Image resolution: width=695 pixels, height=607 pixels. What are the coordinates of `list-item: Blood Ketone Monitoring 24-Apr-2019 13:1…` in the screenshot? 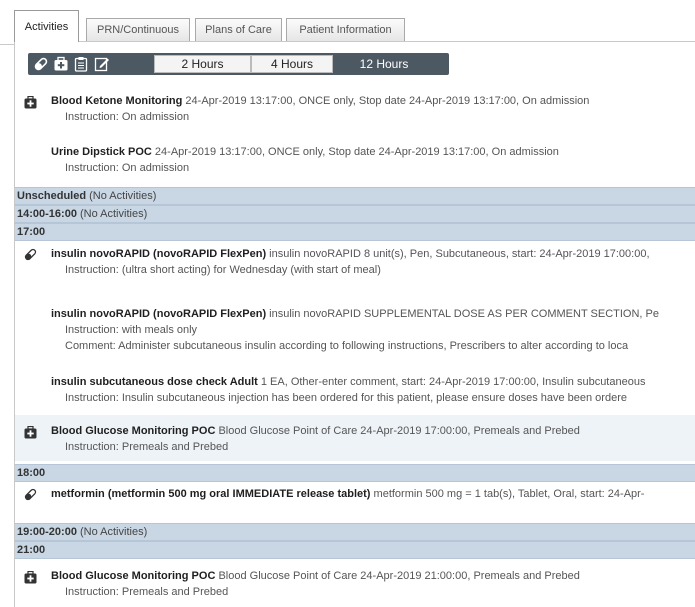 It's located at (355, 111).